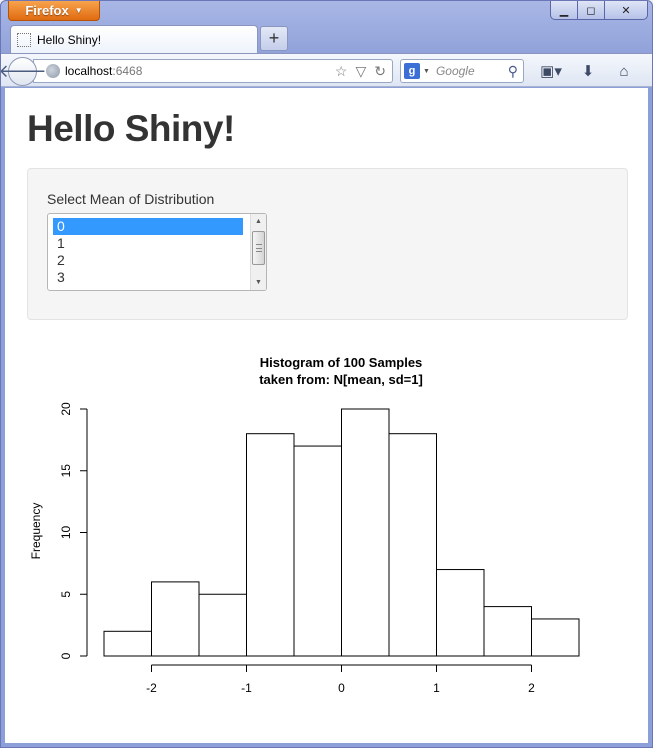 The width and height of the screenshot is (653, 748). Describe the element at coordinates (340, 679) in the screenshot. I see `x-axis: -2 -1 0 1 2` at that location.